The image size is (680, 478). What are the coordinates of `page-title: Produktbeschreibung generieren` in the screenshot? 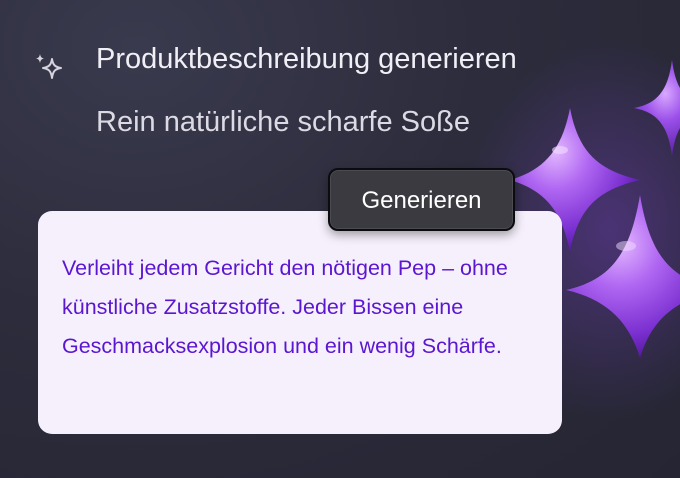 It's located at (306, 59).